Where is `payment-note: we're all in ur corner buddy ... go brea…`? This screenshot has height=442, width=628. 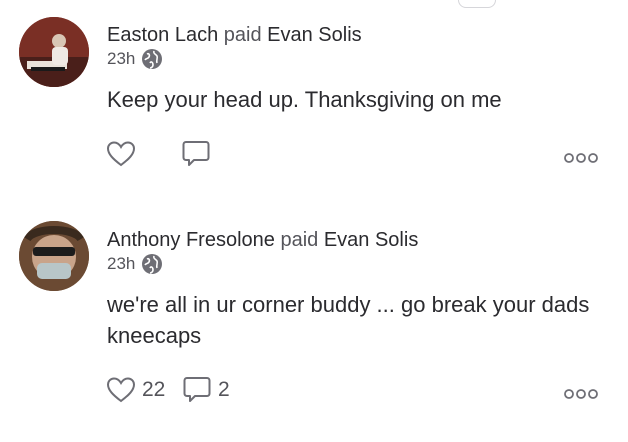 payment-note: we're all in ur corner buddy ... go brea… is located at coordinates (348, 320).